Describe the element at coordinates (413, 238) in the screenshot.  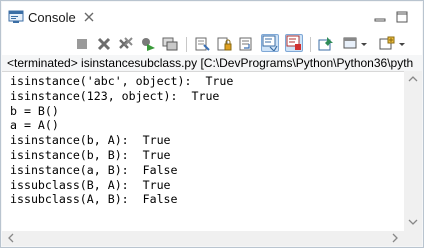
I see `scrollbar-corner` at that location.